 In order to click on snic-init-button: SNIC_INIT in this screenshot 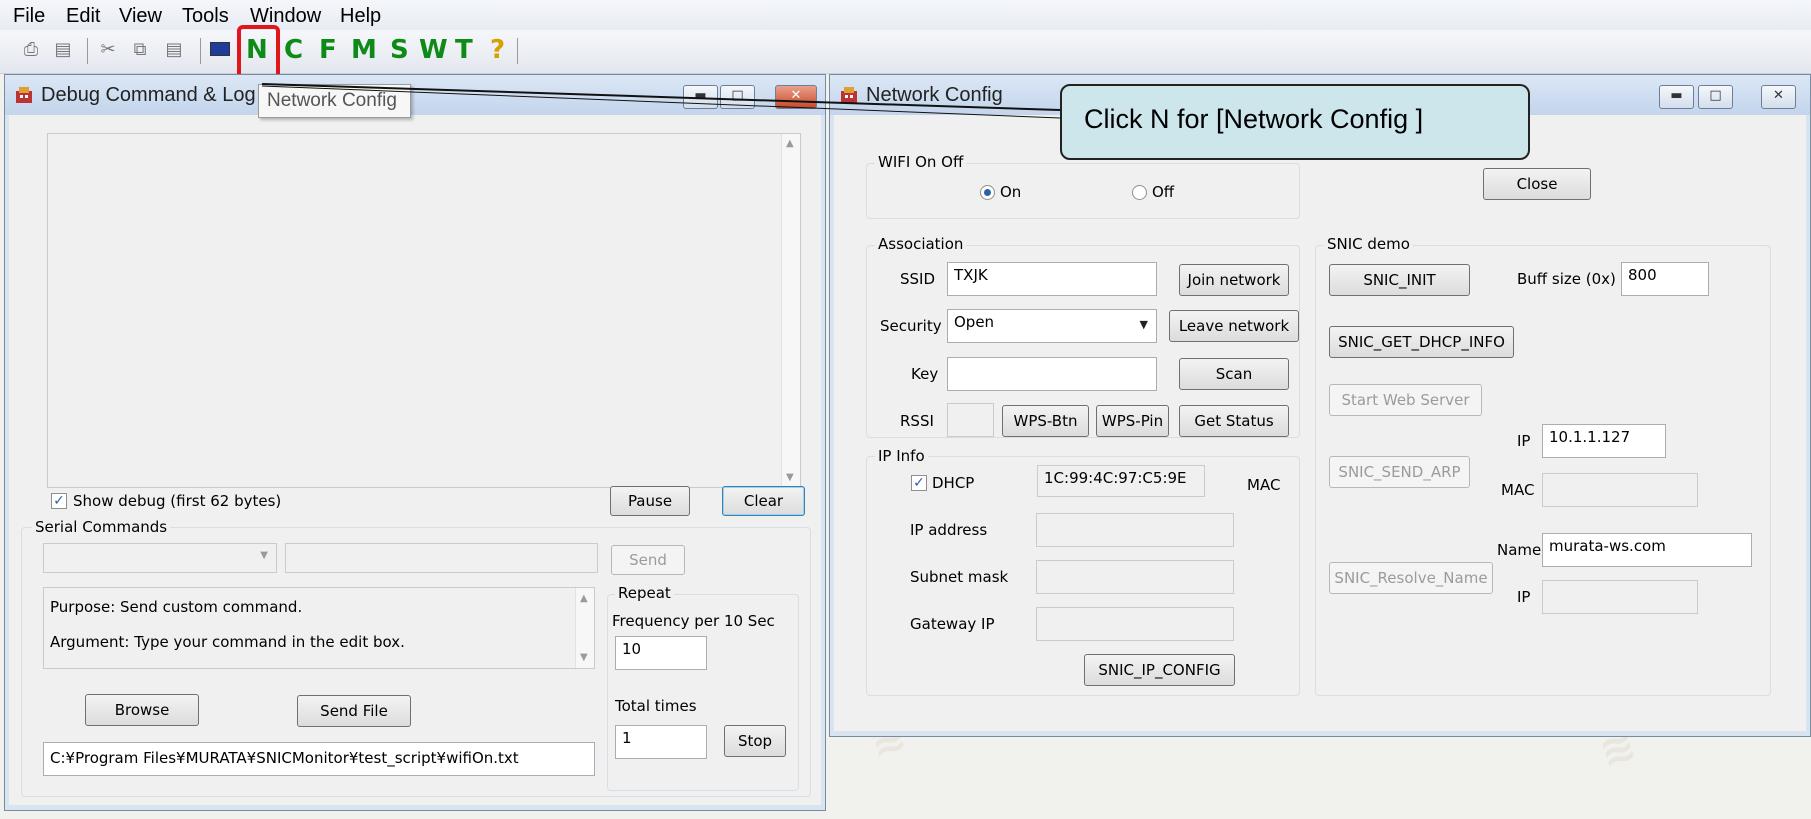, I will do `click(1399, 280)`.